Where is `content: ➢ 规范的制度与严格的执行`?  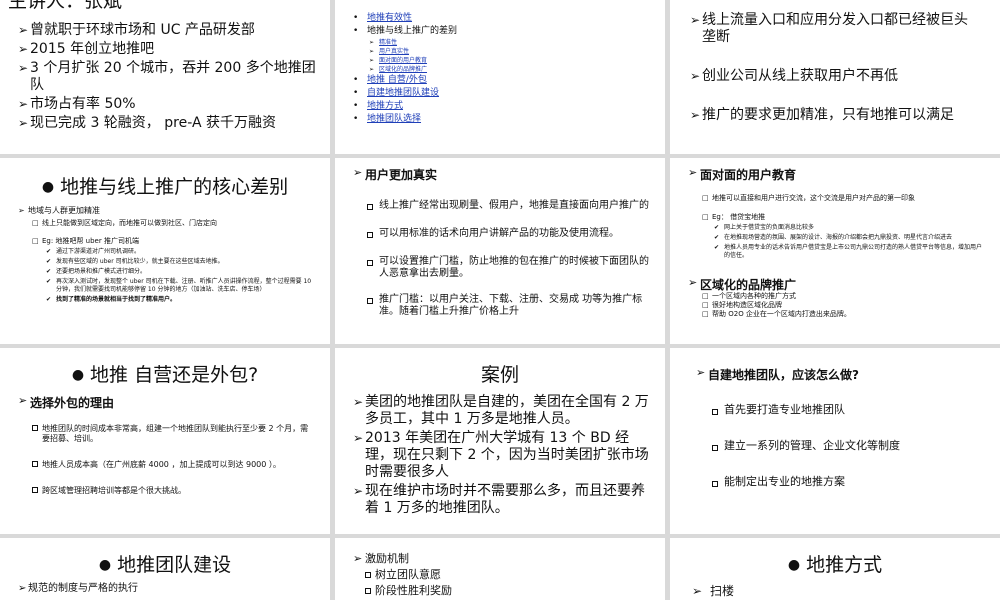
content: ➢ 规范的制度与严格的执行 is located at coordinates (78, 588).